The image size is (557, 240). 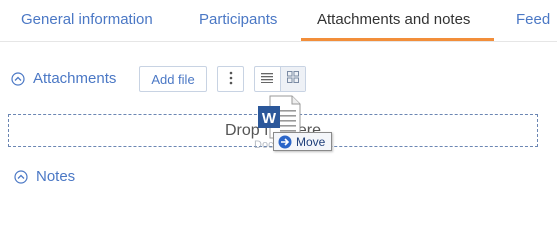 I want to click on list-view-icon, so click(x=267, y=79).